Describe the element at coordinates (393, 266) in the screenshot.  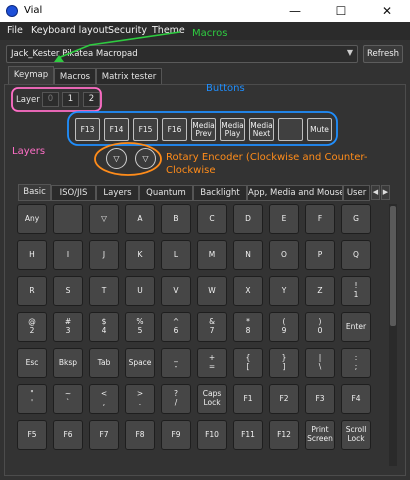
I see `scrollbar-thumb` at that location.